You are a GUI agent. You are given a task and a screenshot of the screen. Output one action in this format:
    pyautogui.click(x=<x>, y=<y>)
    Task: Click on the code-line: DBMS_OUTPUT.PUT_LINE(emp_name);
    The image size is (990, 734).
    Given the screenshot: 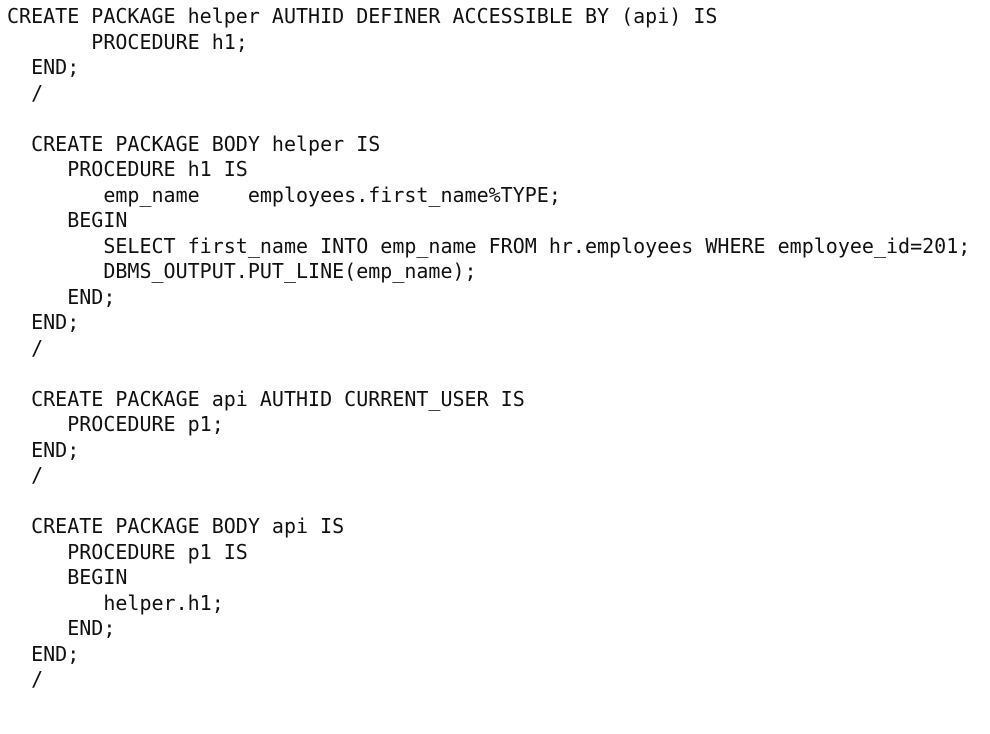 What is the action you would take?
    pyautogui.click(x=242, y=271)
    